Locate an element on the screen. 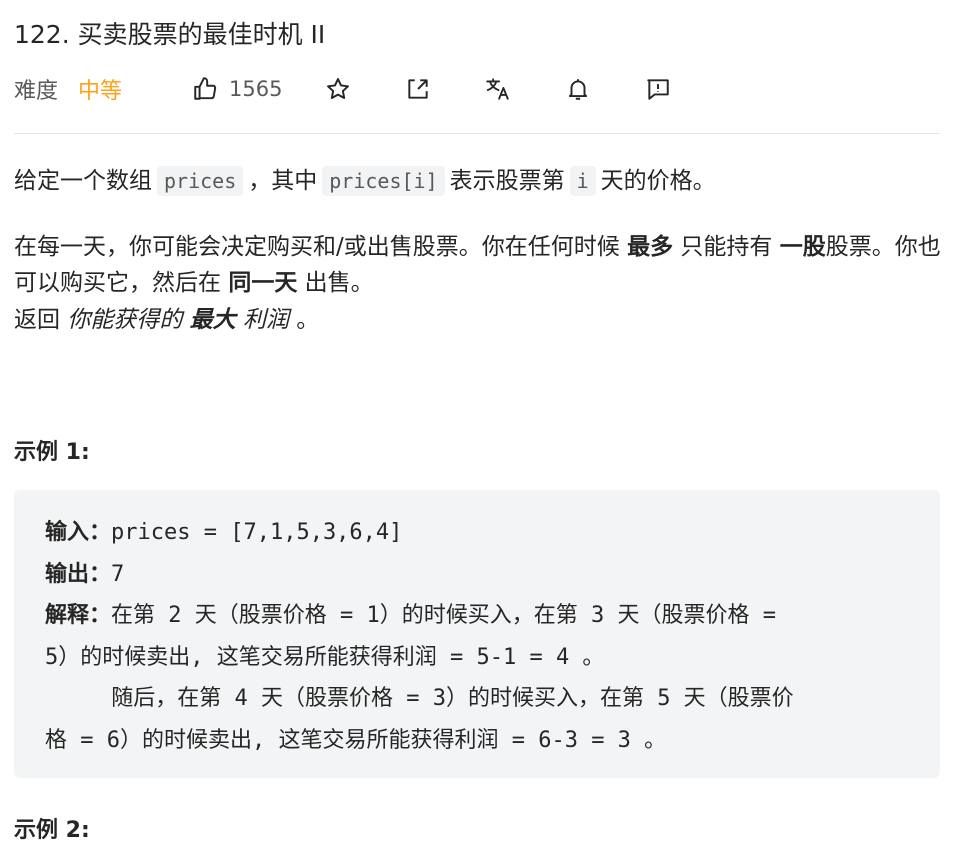 This screenshot has height=857, width=976. italic-text: 利润 is located at coordinates (265, 320).